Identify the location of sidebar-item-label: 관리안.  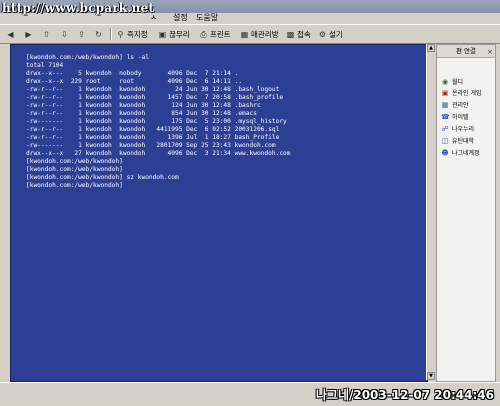
(460, 105).